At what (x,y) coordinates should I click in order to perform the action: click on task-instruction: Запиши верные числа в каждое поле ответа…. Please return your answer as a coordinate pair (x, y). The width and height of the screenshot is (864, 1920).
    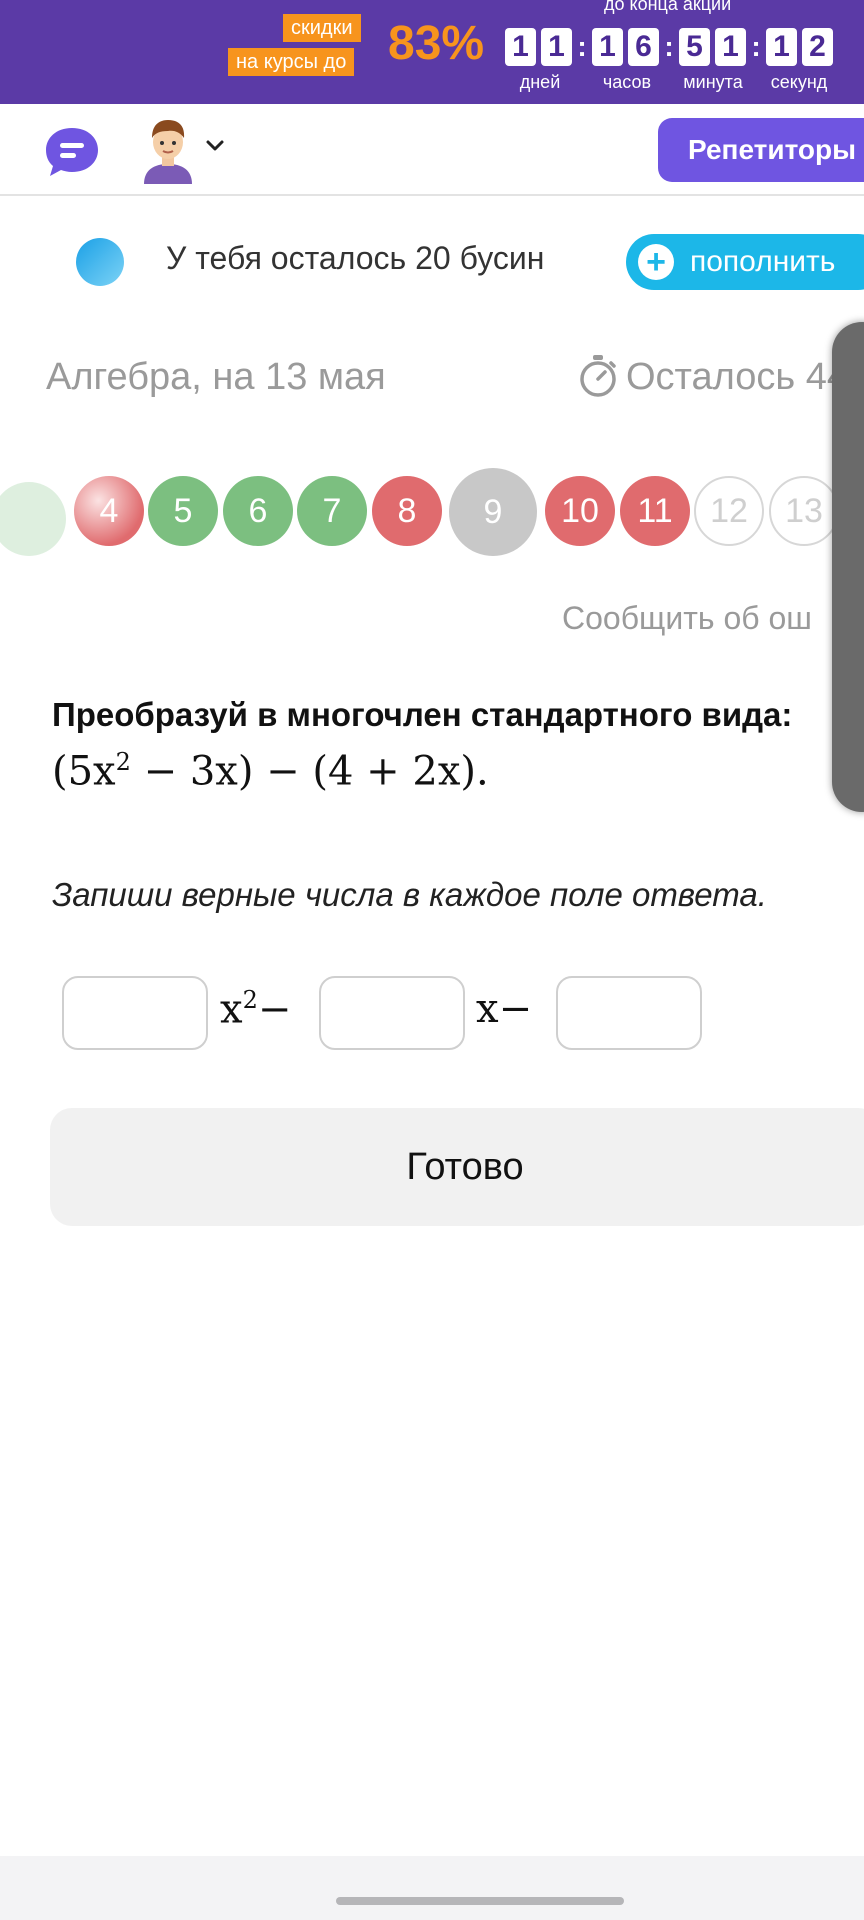
    Looking at the image, I should click on (409, 894).